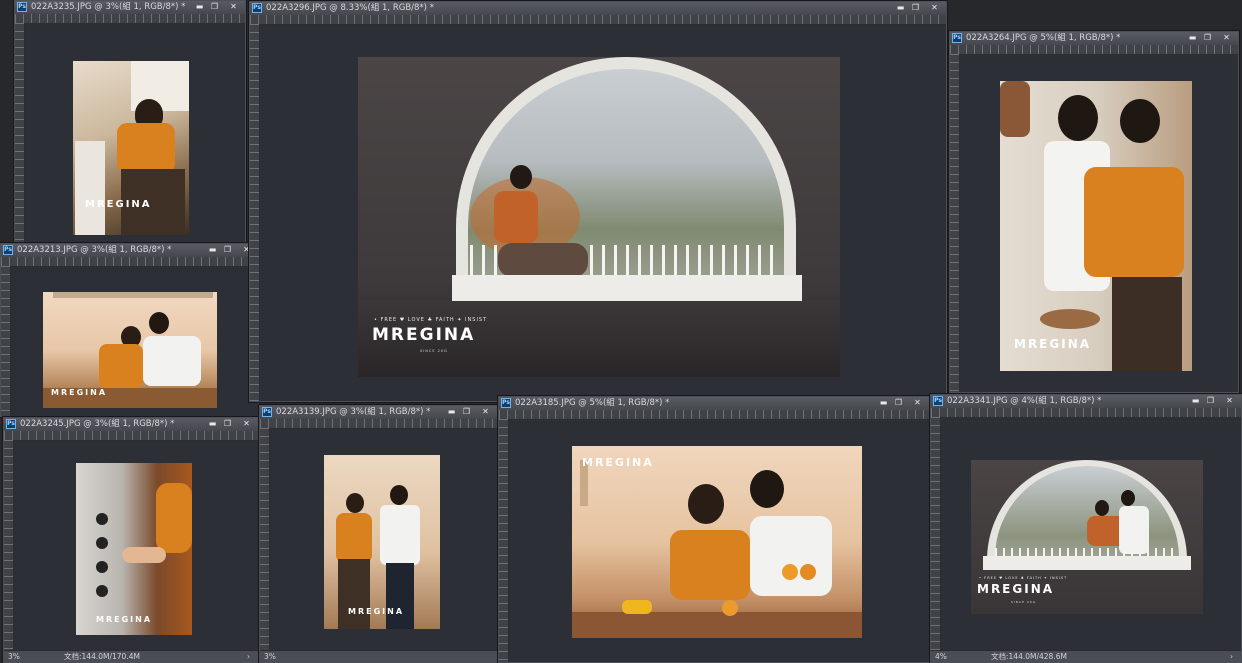  I want to click on photo-couple-kitchen-table: MREGINA, so click(130, 350).